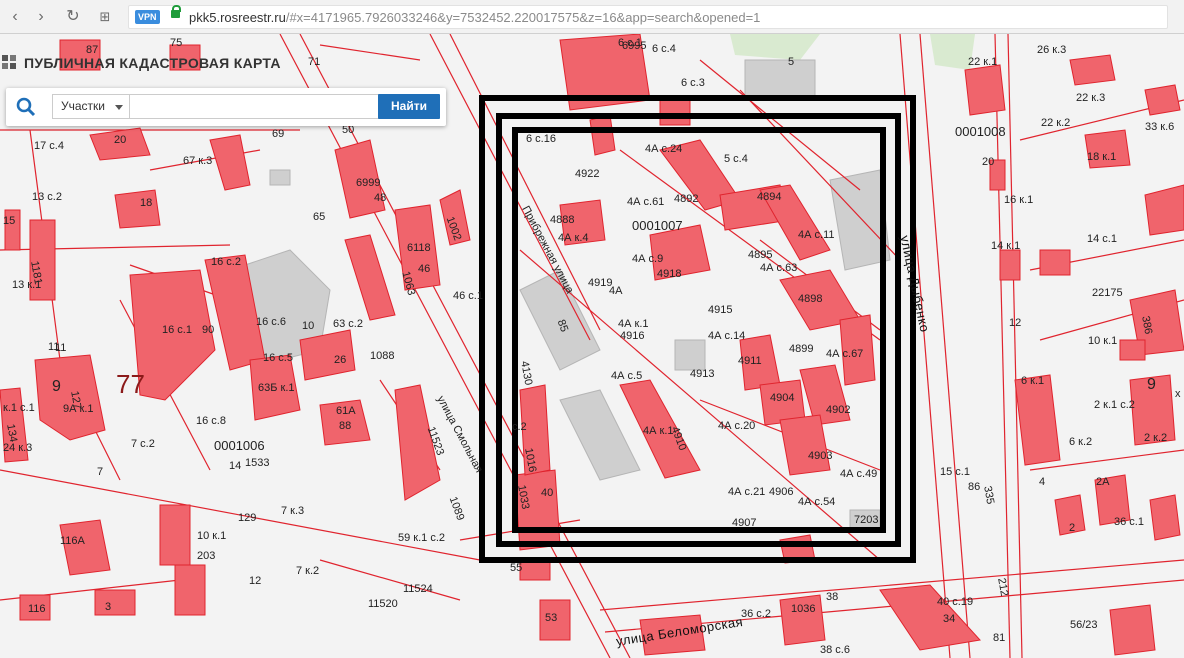 This screenshot has height=658, width=1184. What do you see at coordinates (56, 386) in the screenshot?
I see `cadastral-block-label: 9` at bounding box center [56, 386].